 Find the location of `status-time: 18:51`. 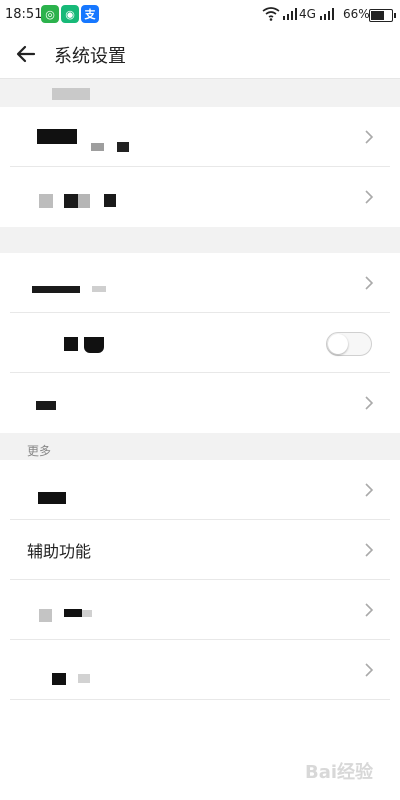

status-time: 18:51 is located at coordinates (24, 14).